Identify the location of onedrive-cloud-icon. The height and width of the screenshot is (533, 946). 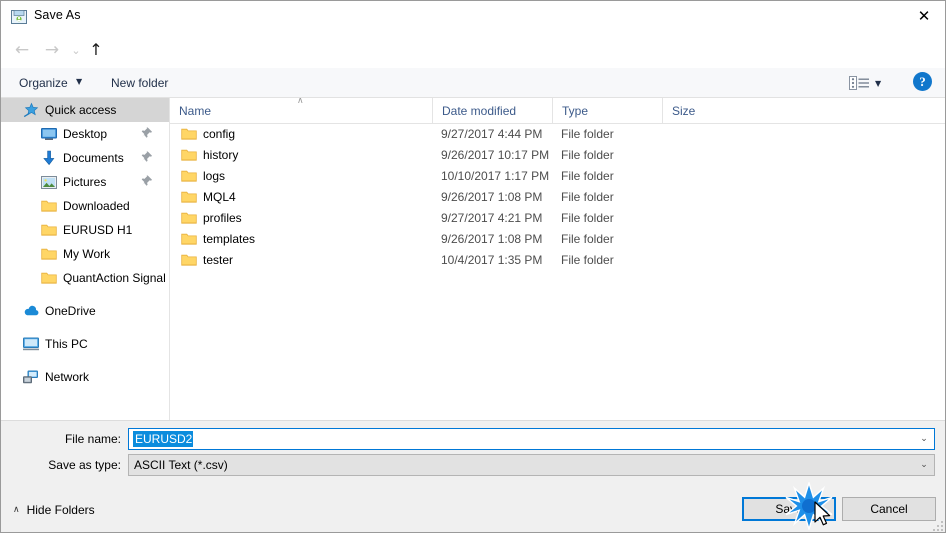
(31, 311).